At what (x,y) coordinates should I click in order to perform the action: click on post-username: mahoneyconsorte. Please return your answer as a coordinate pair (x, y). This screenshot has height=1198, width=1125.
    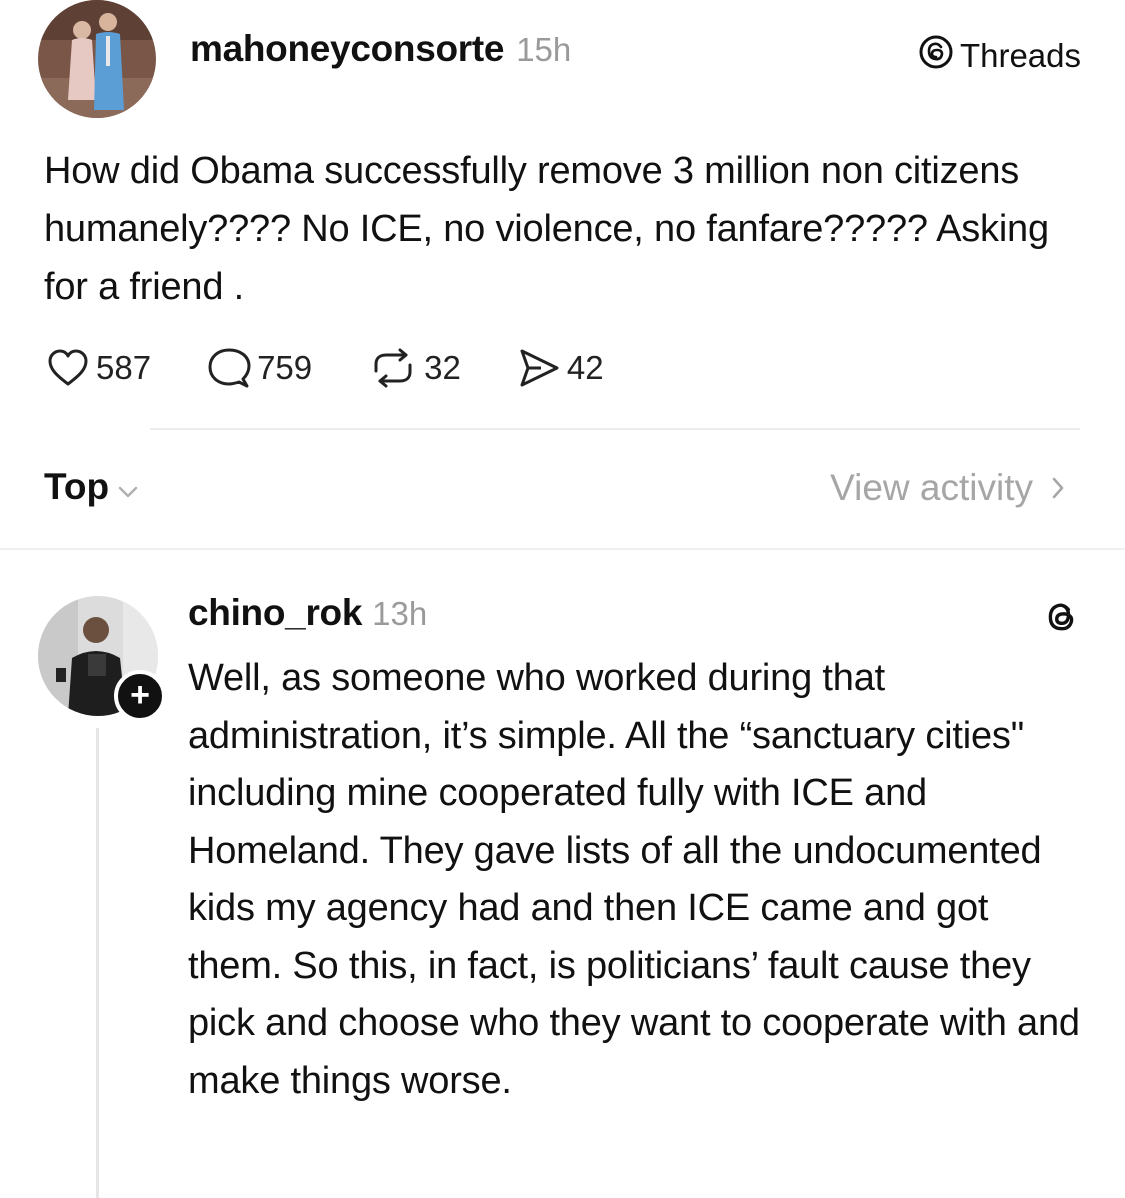
    Looking at the image, I should click on (347, 48).